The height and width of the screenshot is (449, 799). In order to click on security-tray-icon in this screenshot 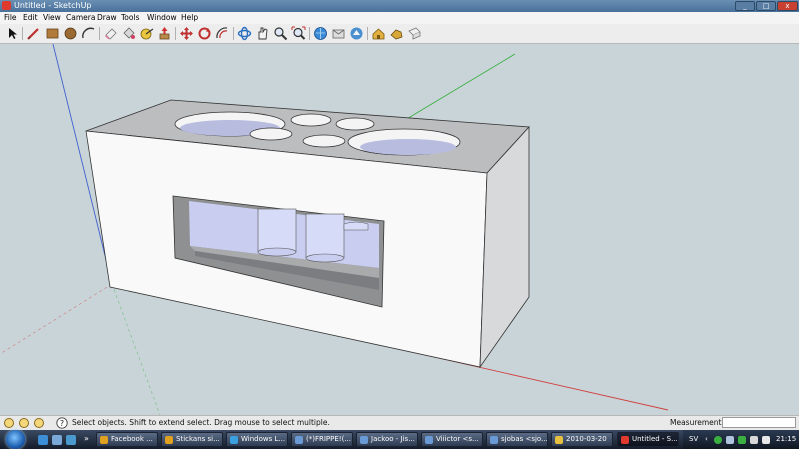, I will do `click(742, 440)`.